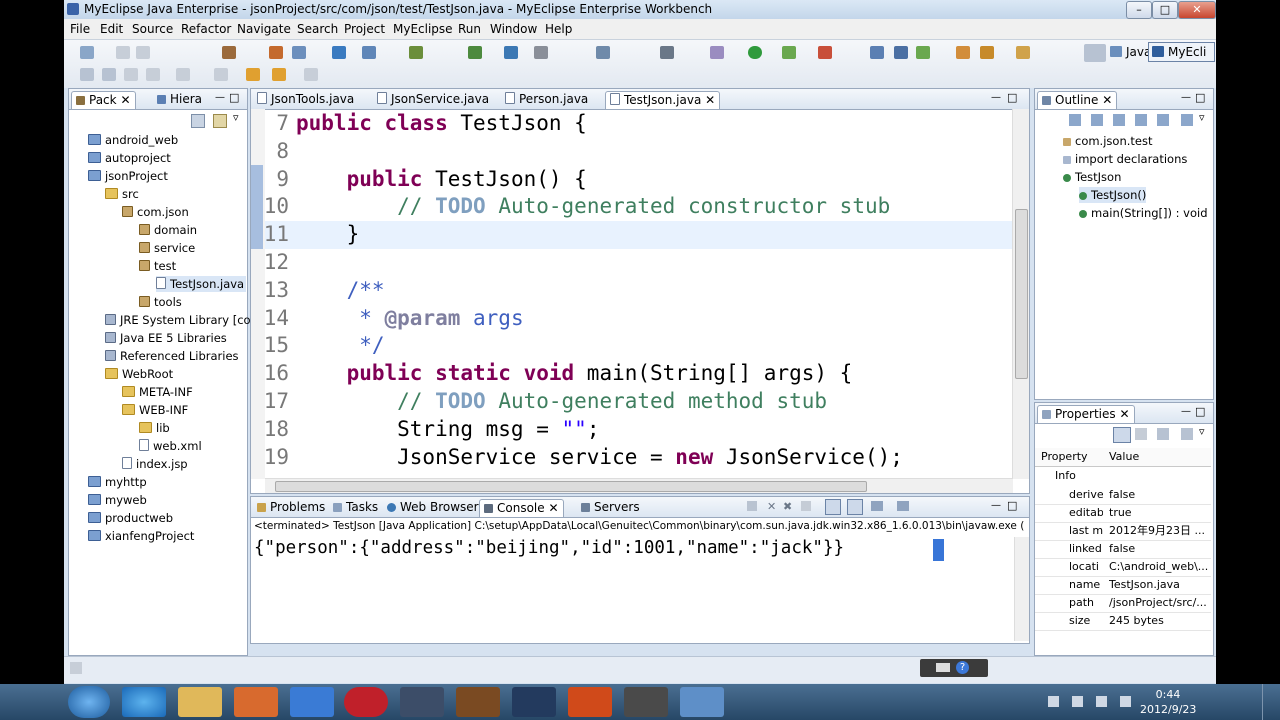 The image size is (1280, 720). What do you see at coordinates (1163, 434) in the screenshot?
I see `restore-default-icon` at bounding box center [1163, 434].